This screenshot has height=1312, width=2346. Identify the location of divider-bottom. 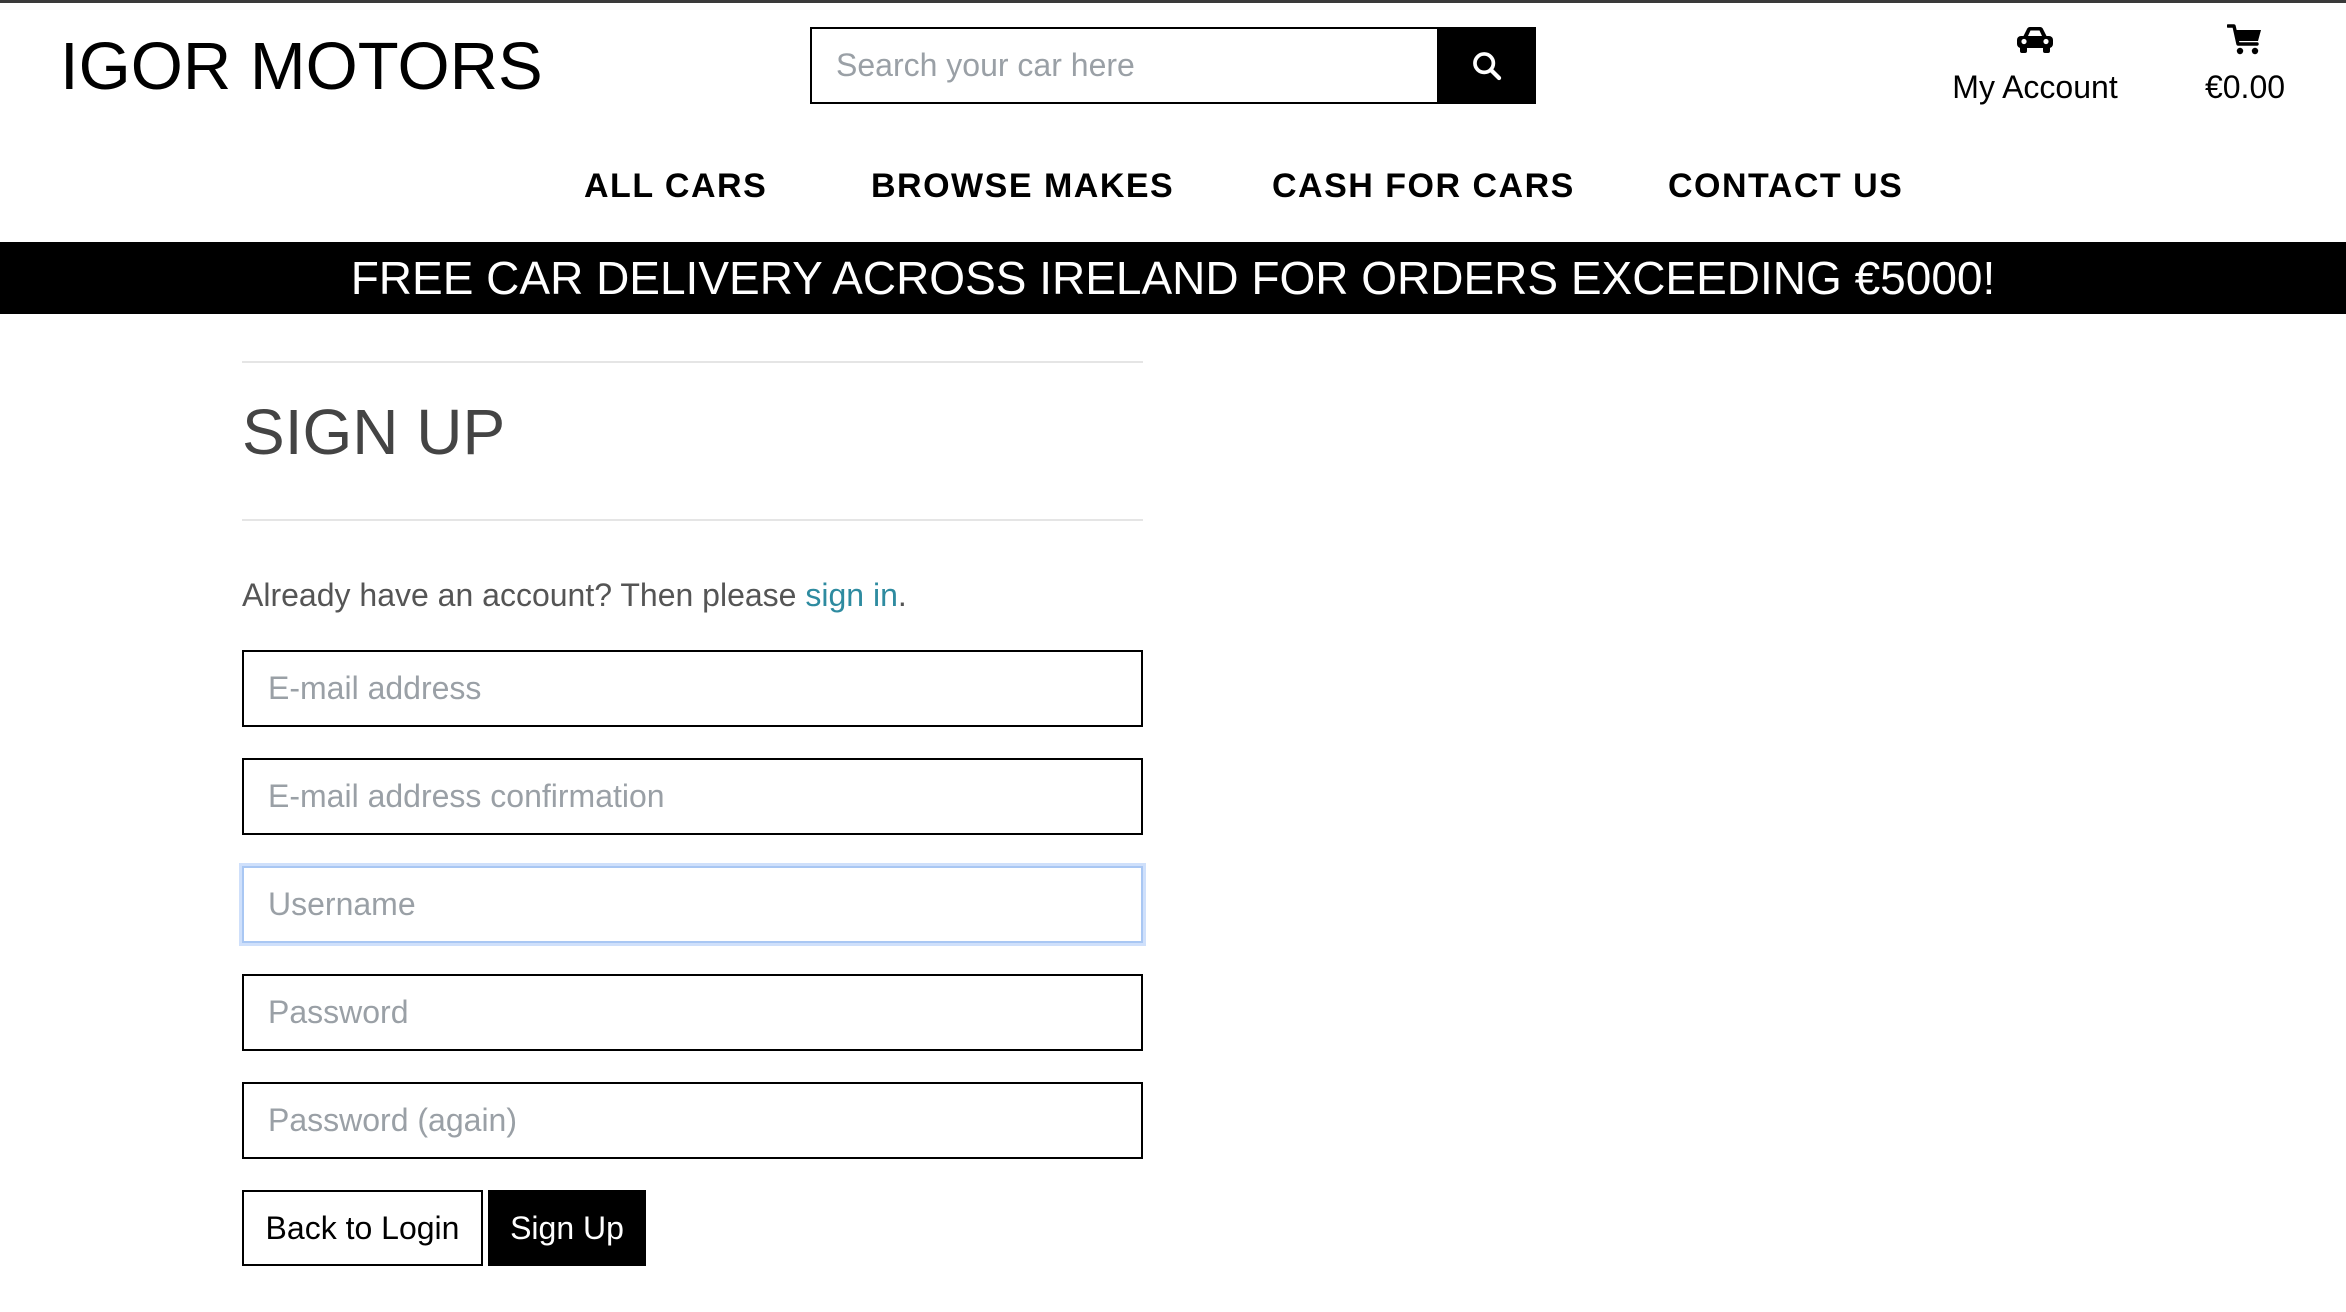
(692, 520).